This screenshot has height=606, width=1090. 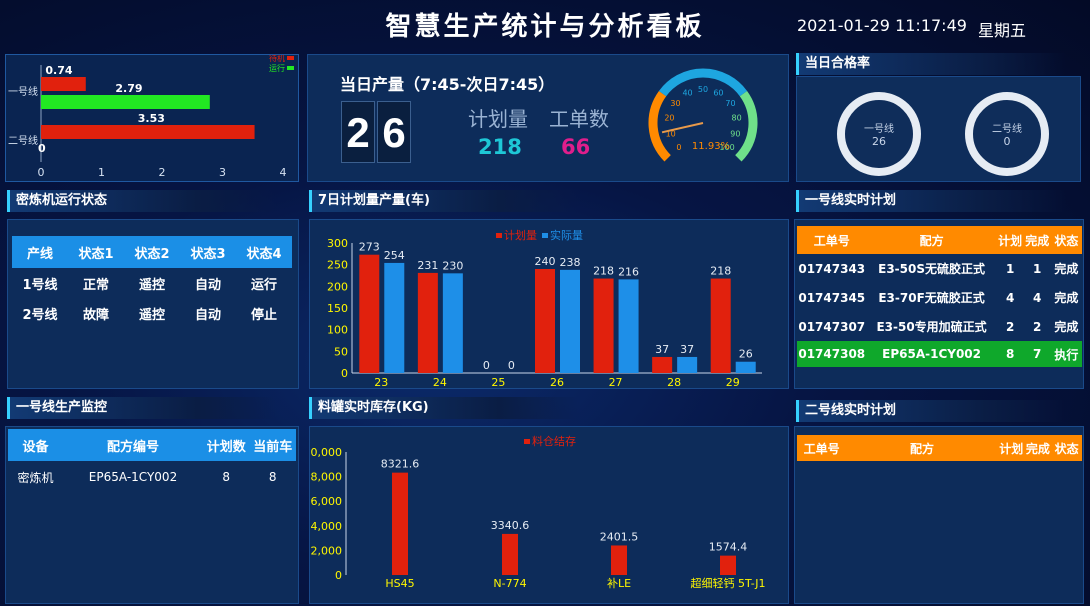 I want to click on table-cell: 4, so click(x=1037, y=297).